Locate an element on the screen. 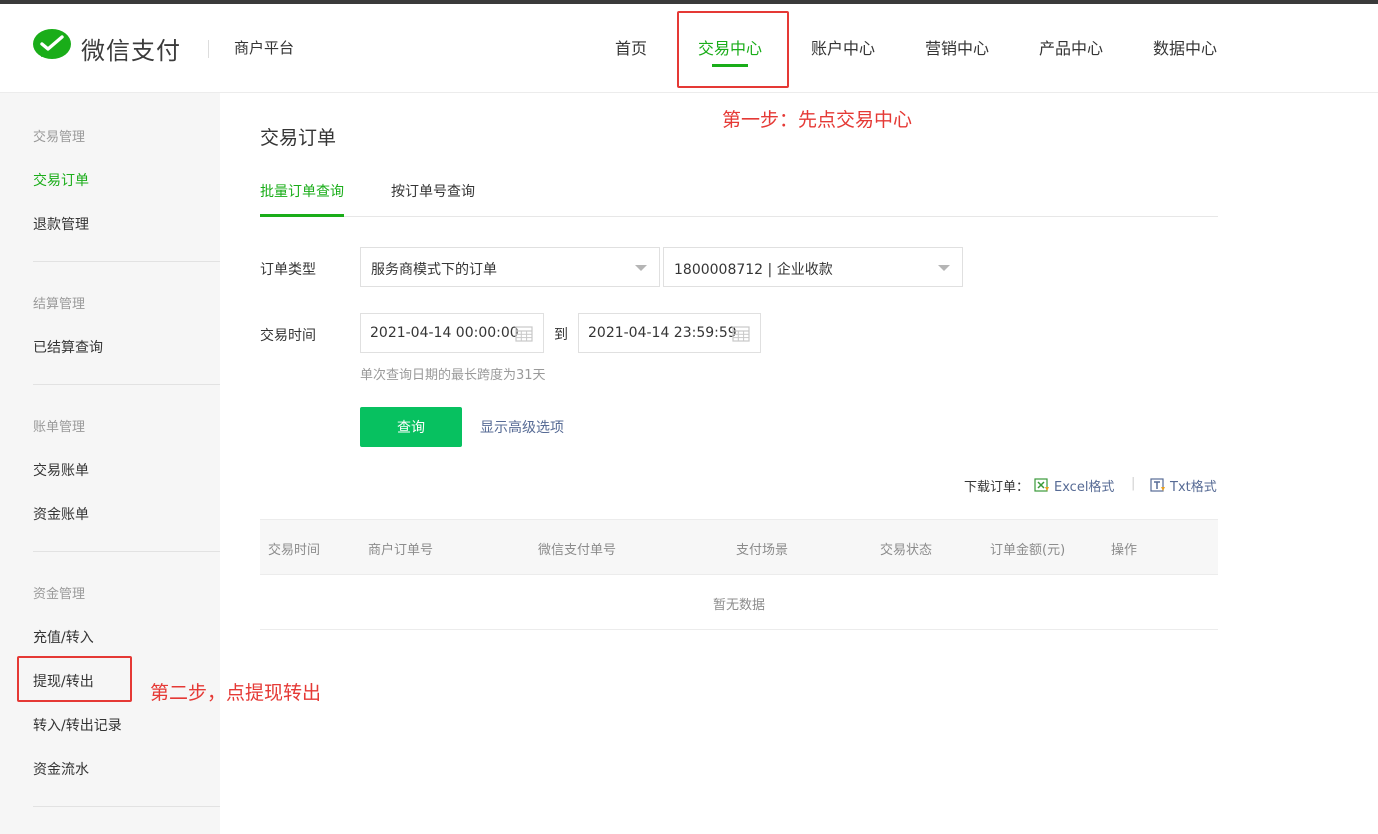  annotation-step1-text: 第一步：先点交易中心 is located at coordinates (817, 120).